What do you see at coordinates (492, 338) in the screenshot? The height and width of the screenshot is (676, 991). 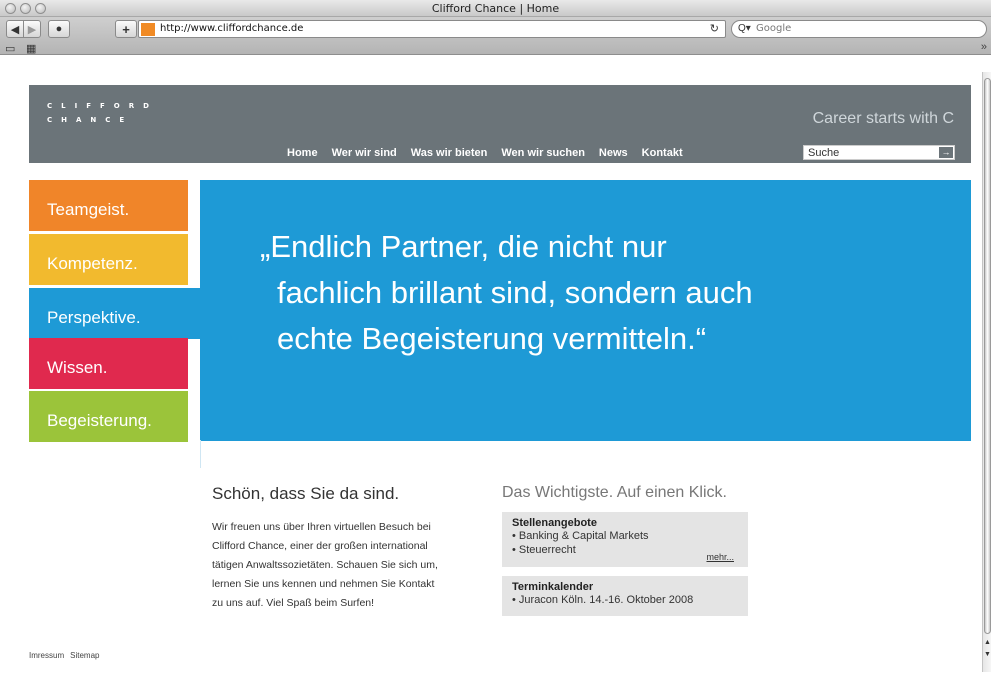 I see `hero-quote-line: echte Begeisterung vermitteln.“` at bounding box center [492, 338].